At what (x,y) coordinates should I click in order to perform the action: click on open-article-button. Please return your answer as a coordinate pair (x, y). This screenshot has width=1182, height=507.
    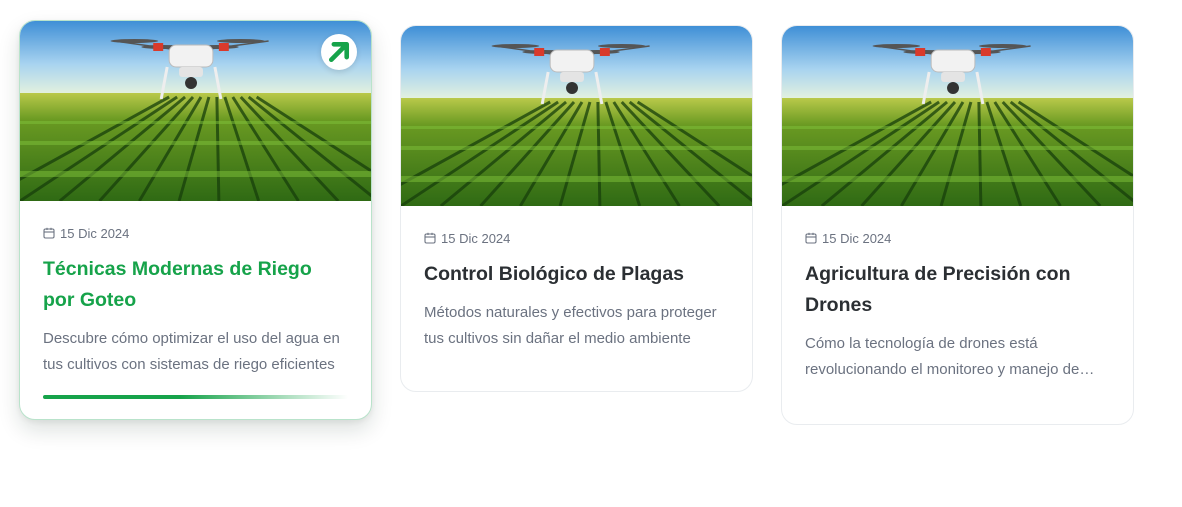
    Looking at the image, I should click on (339, 52).